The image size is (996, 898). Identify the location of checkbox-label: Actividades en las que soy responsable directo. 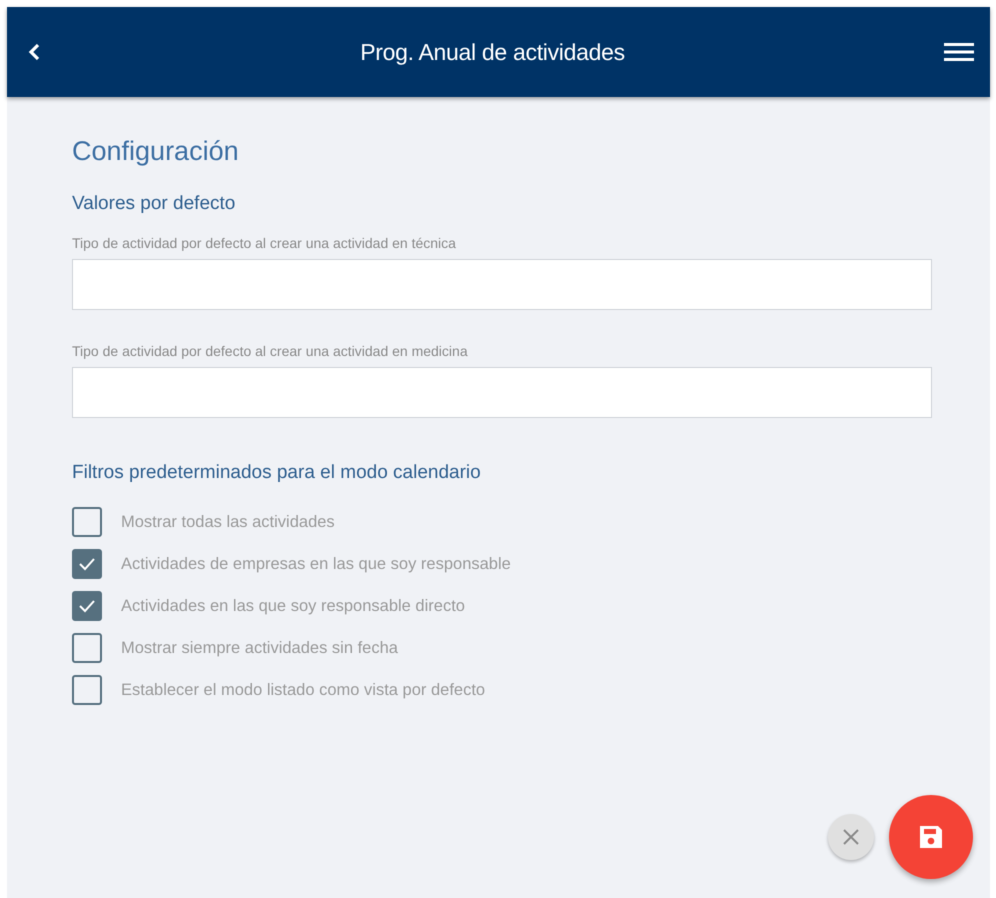
(293, 606).